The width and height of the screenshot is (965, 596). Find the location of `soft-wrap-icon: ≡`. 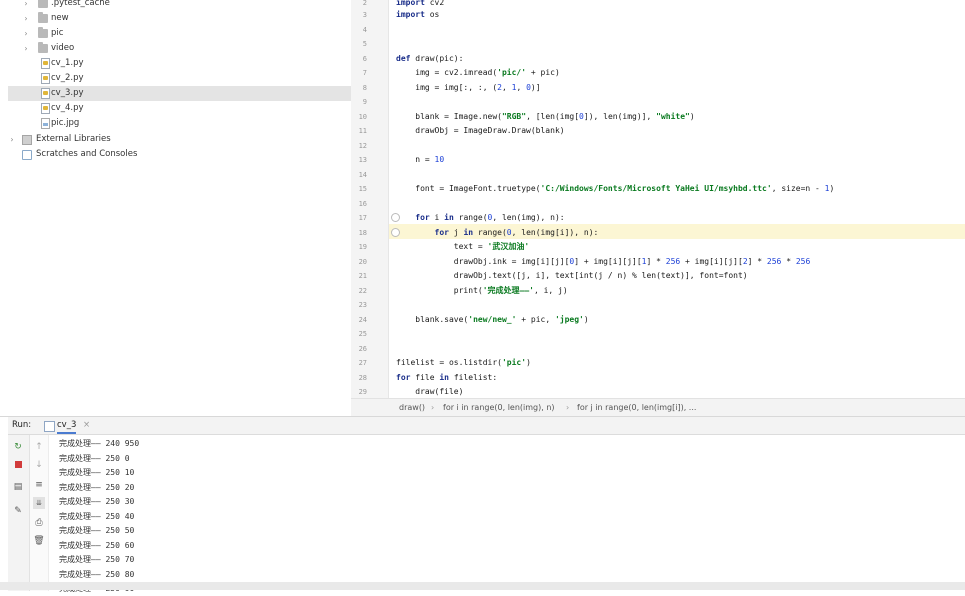

soft-wrap-icon: ≡ is located at coordinates (39, 485).